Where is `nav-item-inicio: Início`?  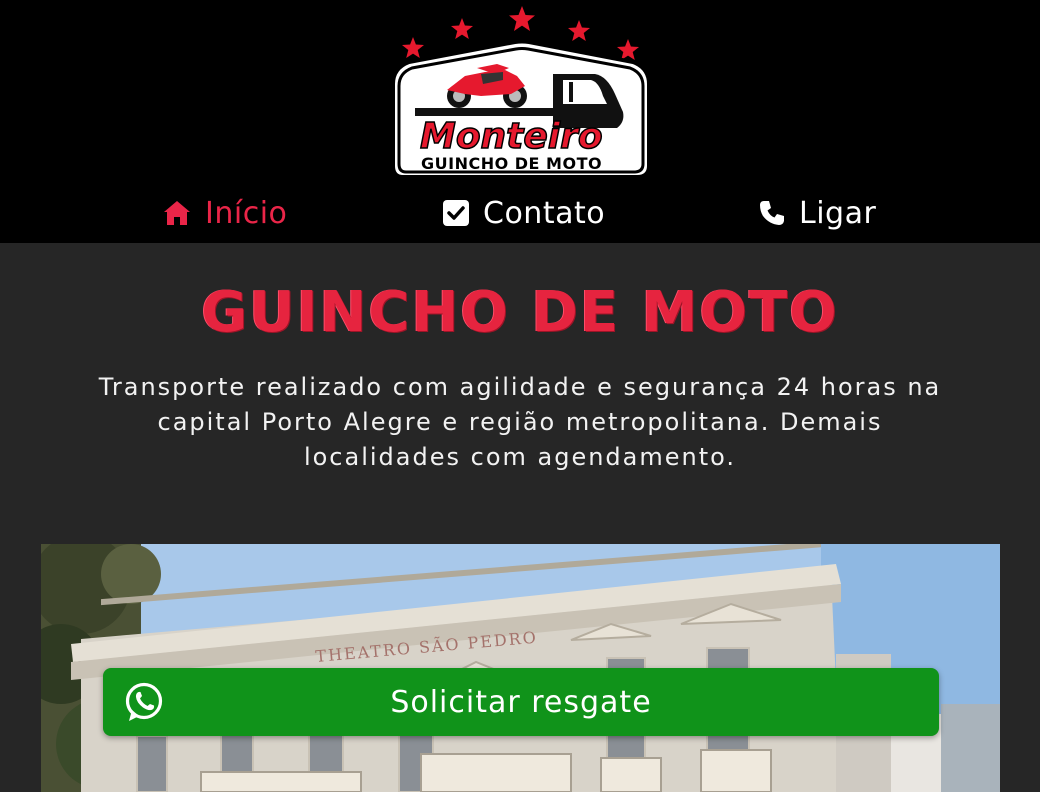
nav-item-inicio: Início is located at coordinates (225, 213).